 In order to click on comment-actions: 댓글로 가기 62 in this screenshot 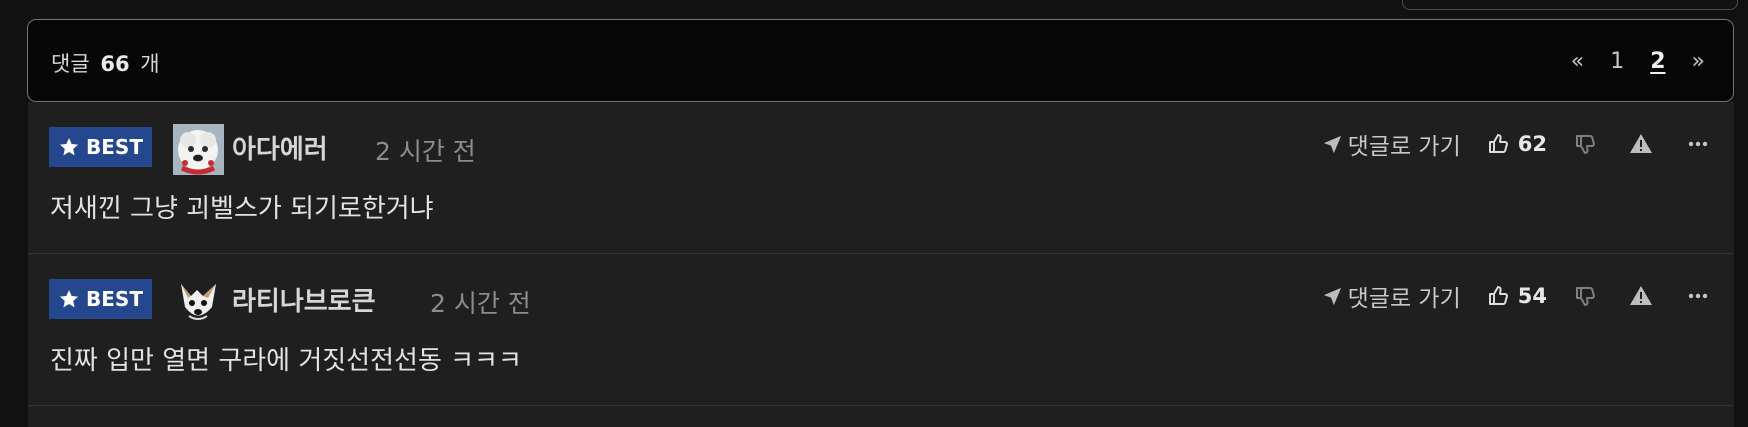, I will do `click(1515, 144)`.